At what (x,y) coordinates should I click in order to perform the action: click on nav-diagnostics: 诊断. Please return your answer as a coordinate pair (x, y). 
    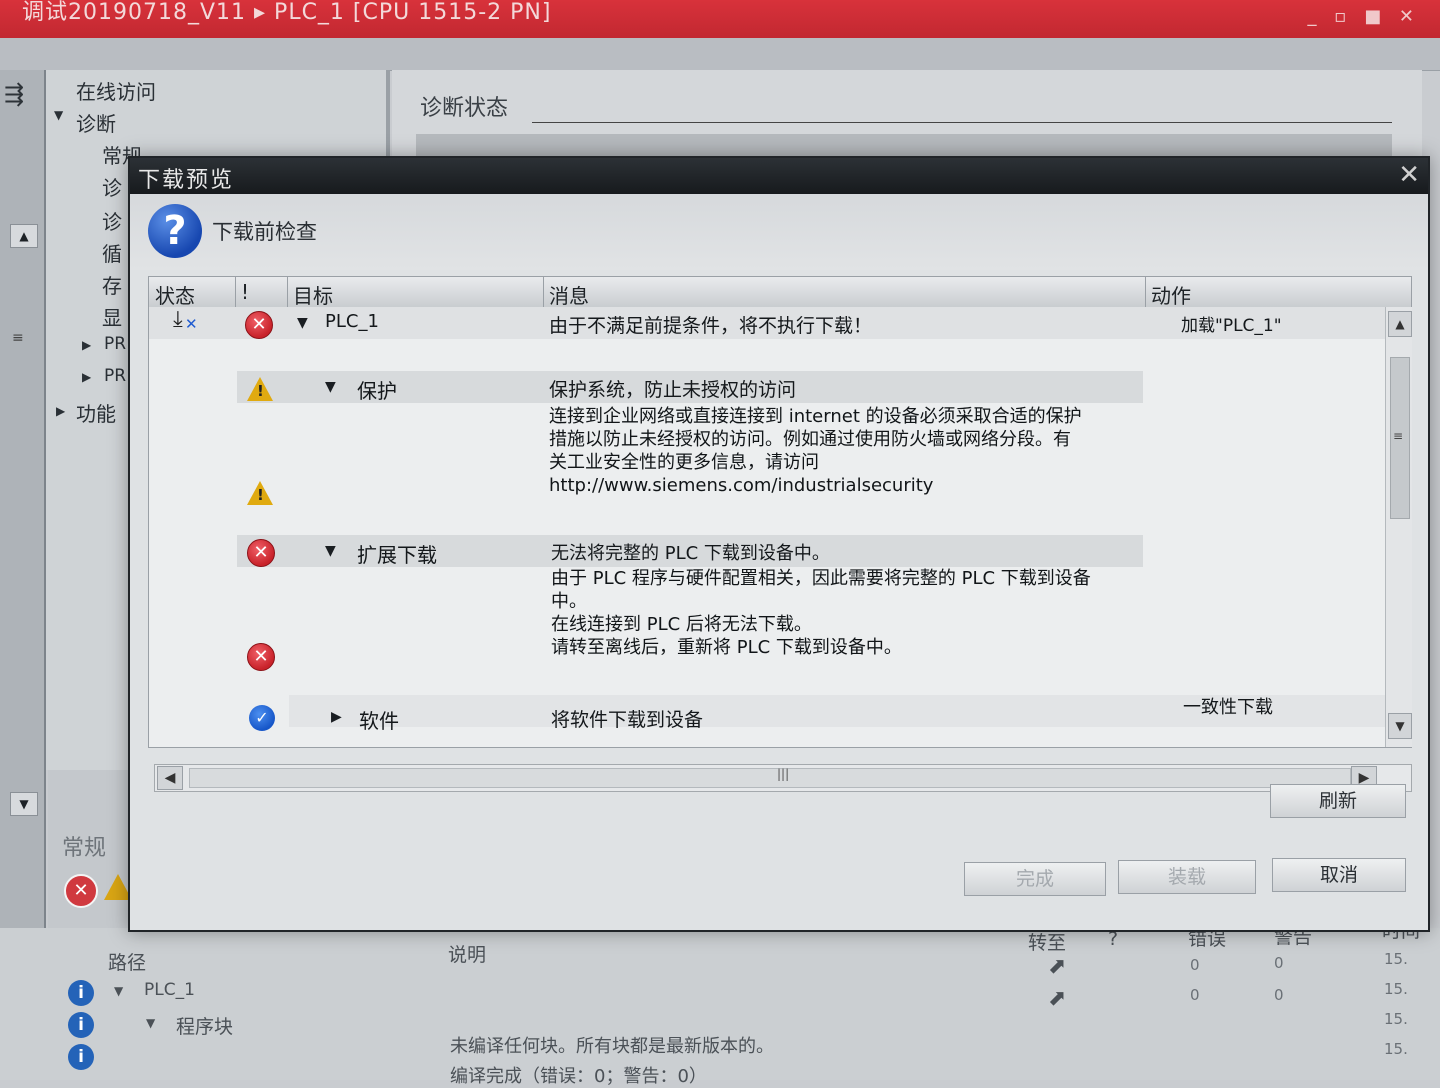
    Looking at the image, I should click on (96, 122).